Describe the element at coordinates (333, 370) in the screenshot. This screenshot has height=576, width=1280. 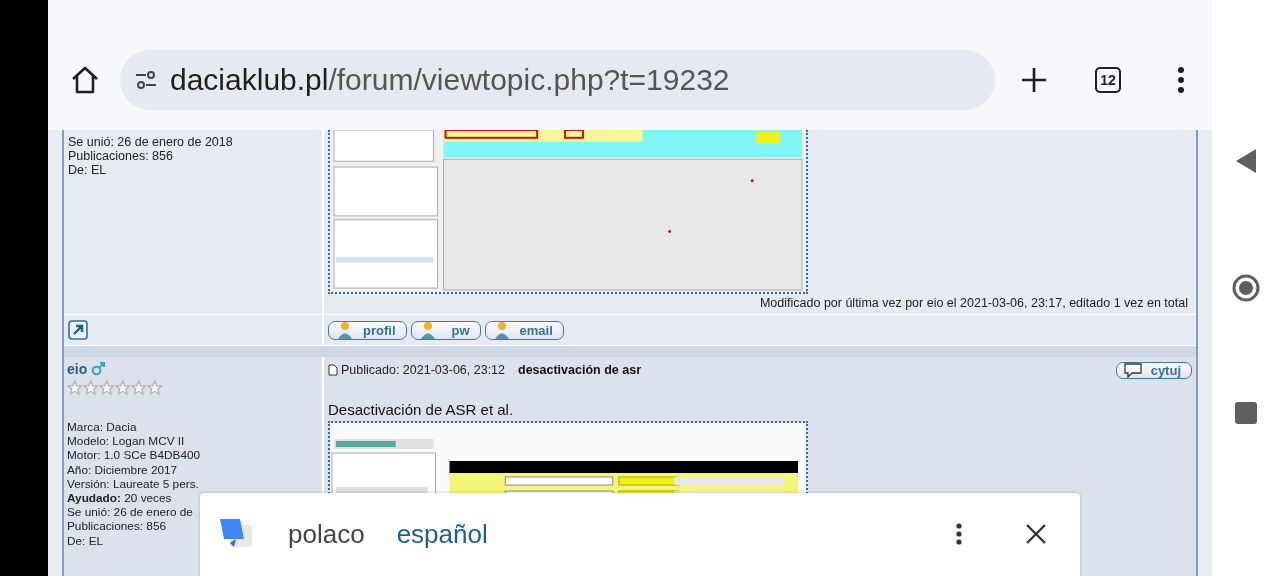
I see `document-icon` at that location.